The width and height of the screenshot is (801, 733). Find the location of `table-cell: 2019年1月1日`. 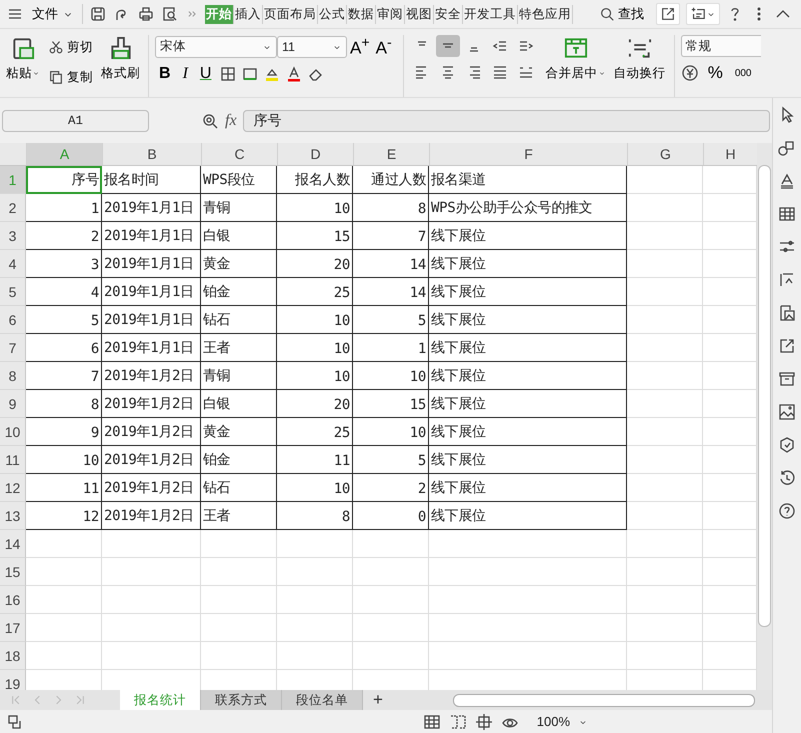

table-cell: 2019年1月1日 is located at coordinates (151, 208).